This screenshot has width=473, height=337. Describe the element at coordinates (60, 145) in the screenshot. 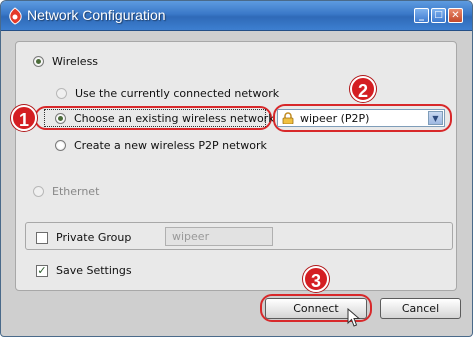

I see `create-p2p-network-radio` at that location.